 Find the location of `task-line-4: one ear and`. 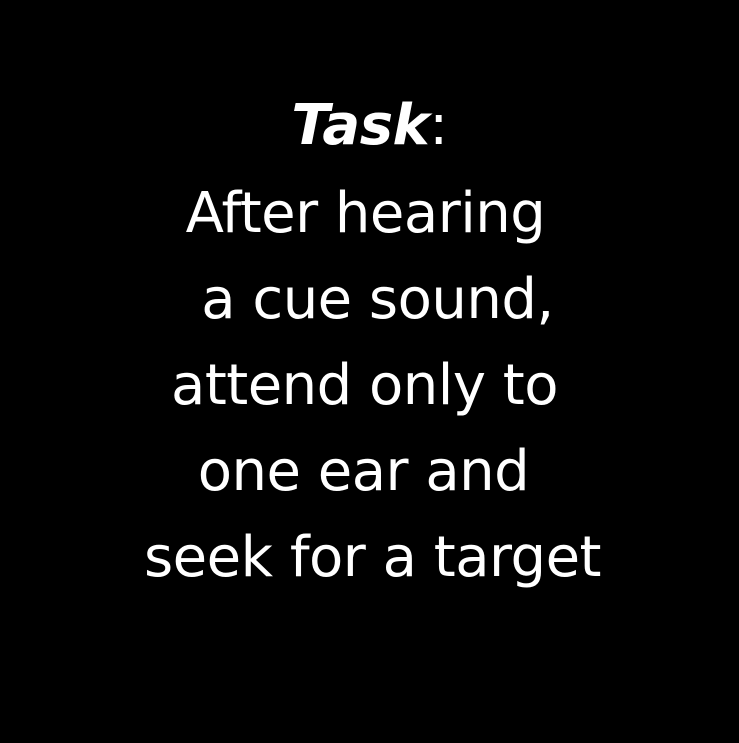

task-line-4: one ear and is located at coordinates (363, 471).